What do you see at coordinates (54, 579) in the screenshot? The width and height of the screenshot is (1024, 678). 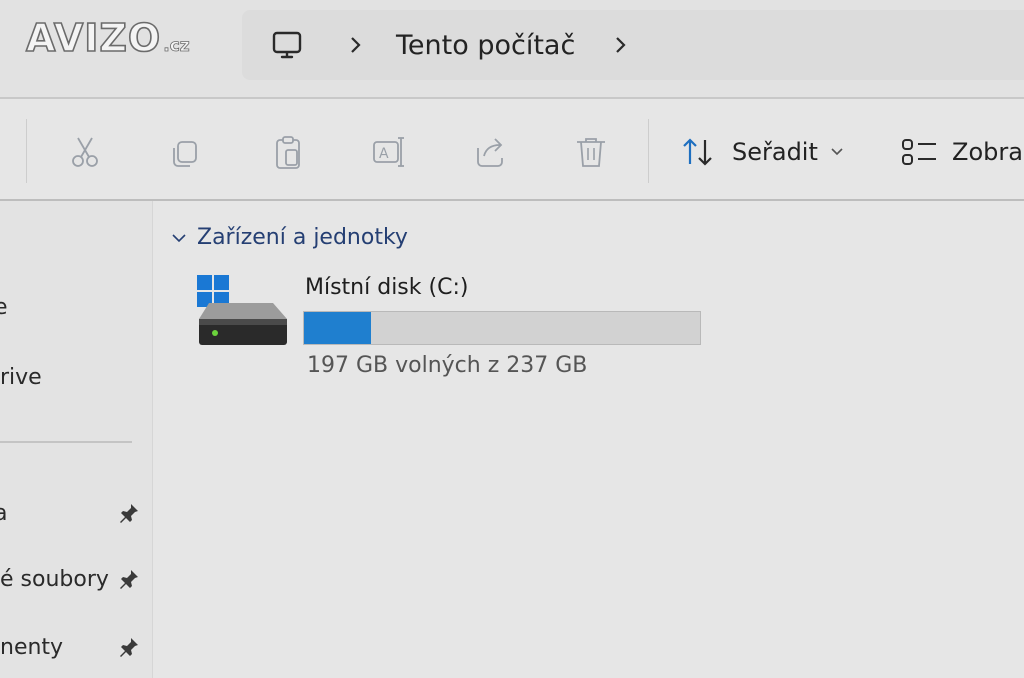 I see `sidebar-item-recent-files: é soubory` at bounding box center [54, 579].